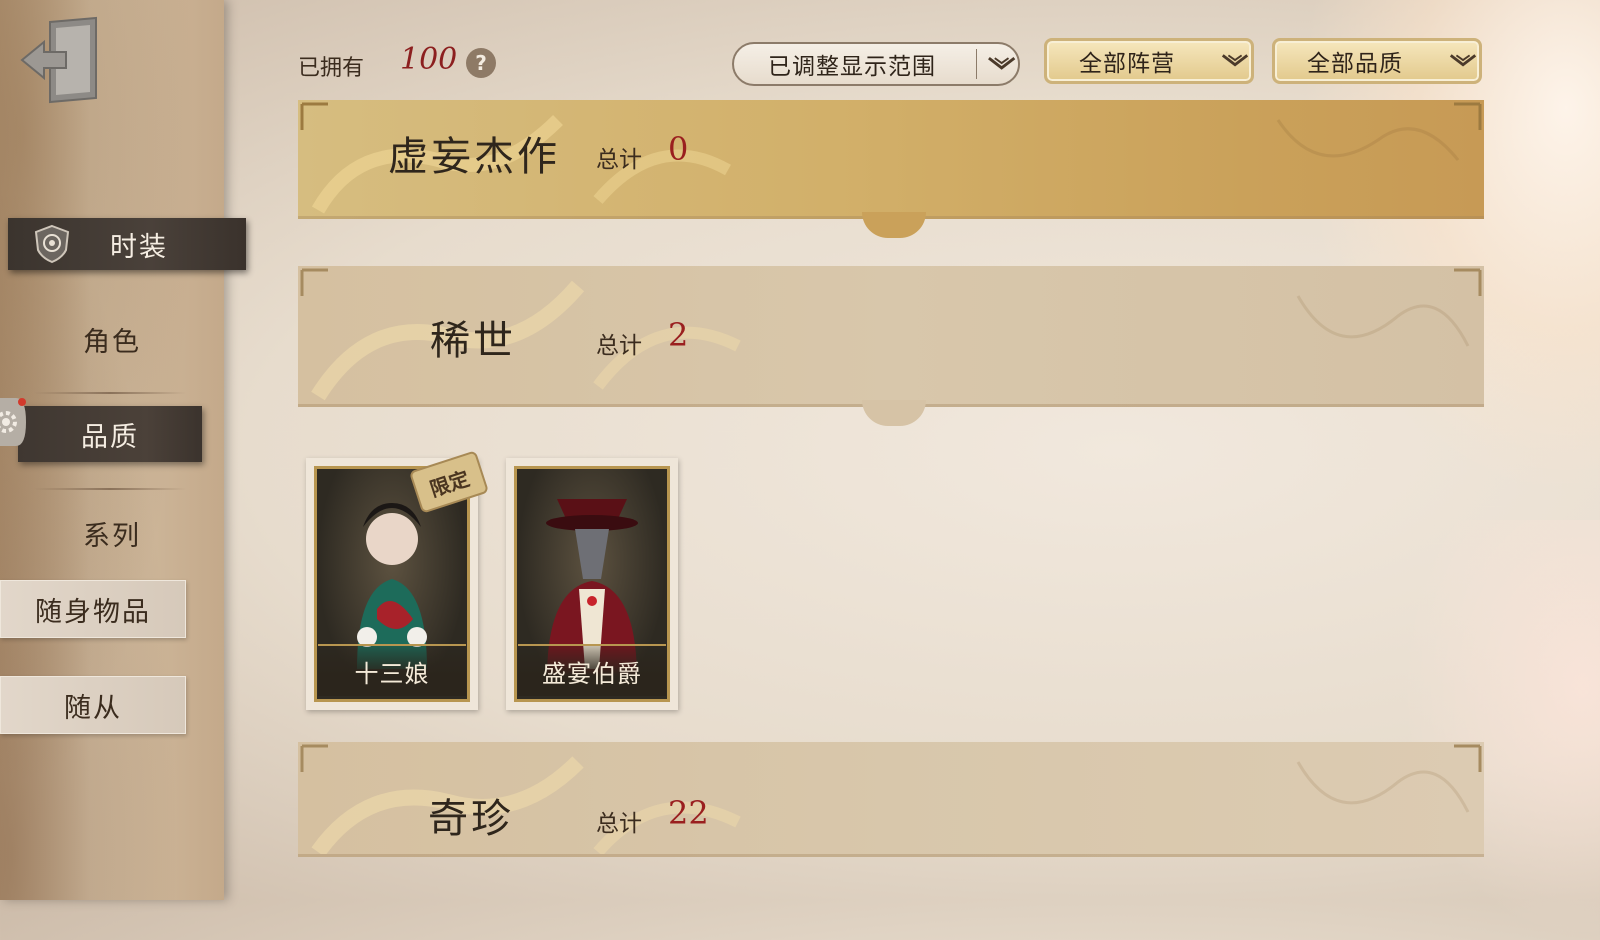 The image size is (1600, 940). I want to click on sidebar-item-label: 时装, so click(139, 247).